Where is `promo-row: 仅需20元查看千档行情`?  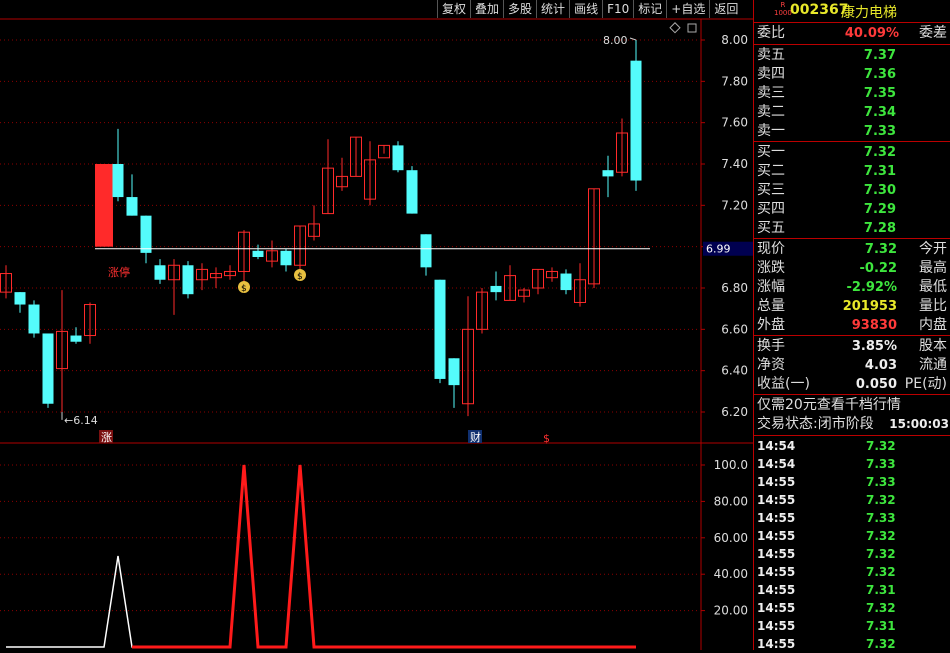 promo-row: 仅需20元查看千档行情 is located at coordinates (852, 405).